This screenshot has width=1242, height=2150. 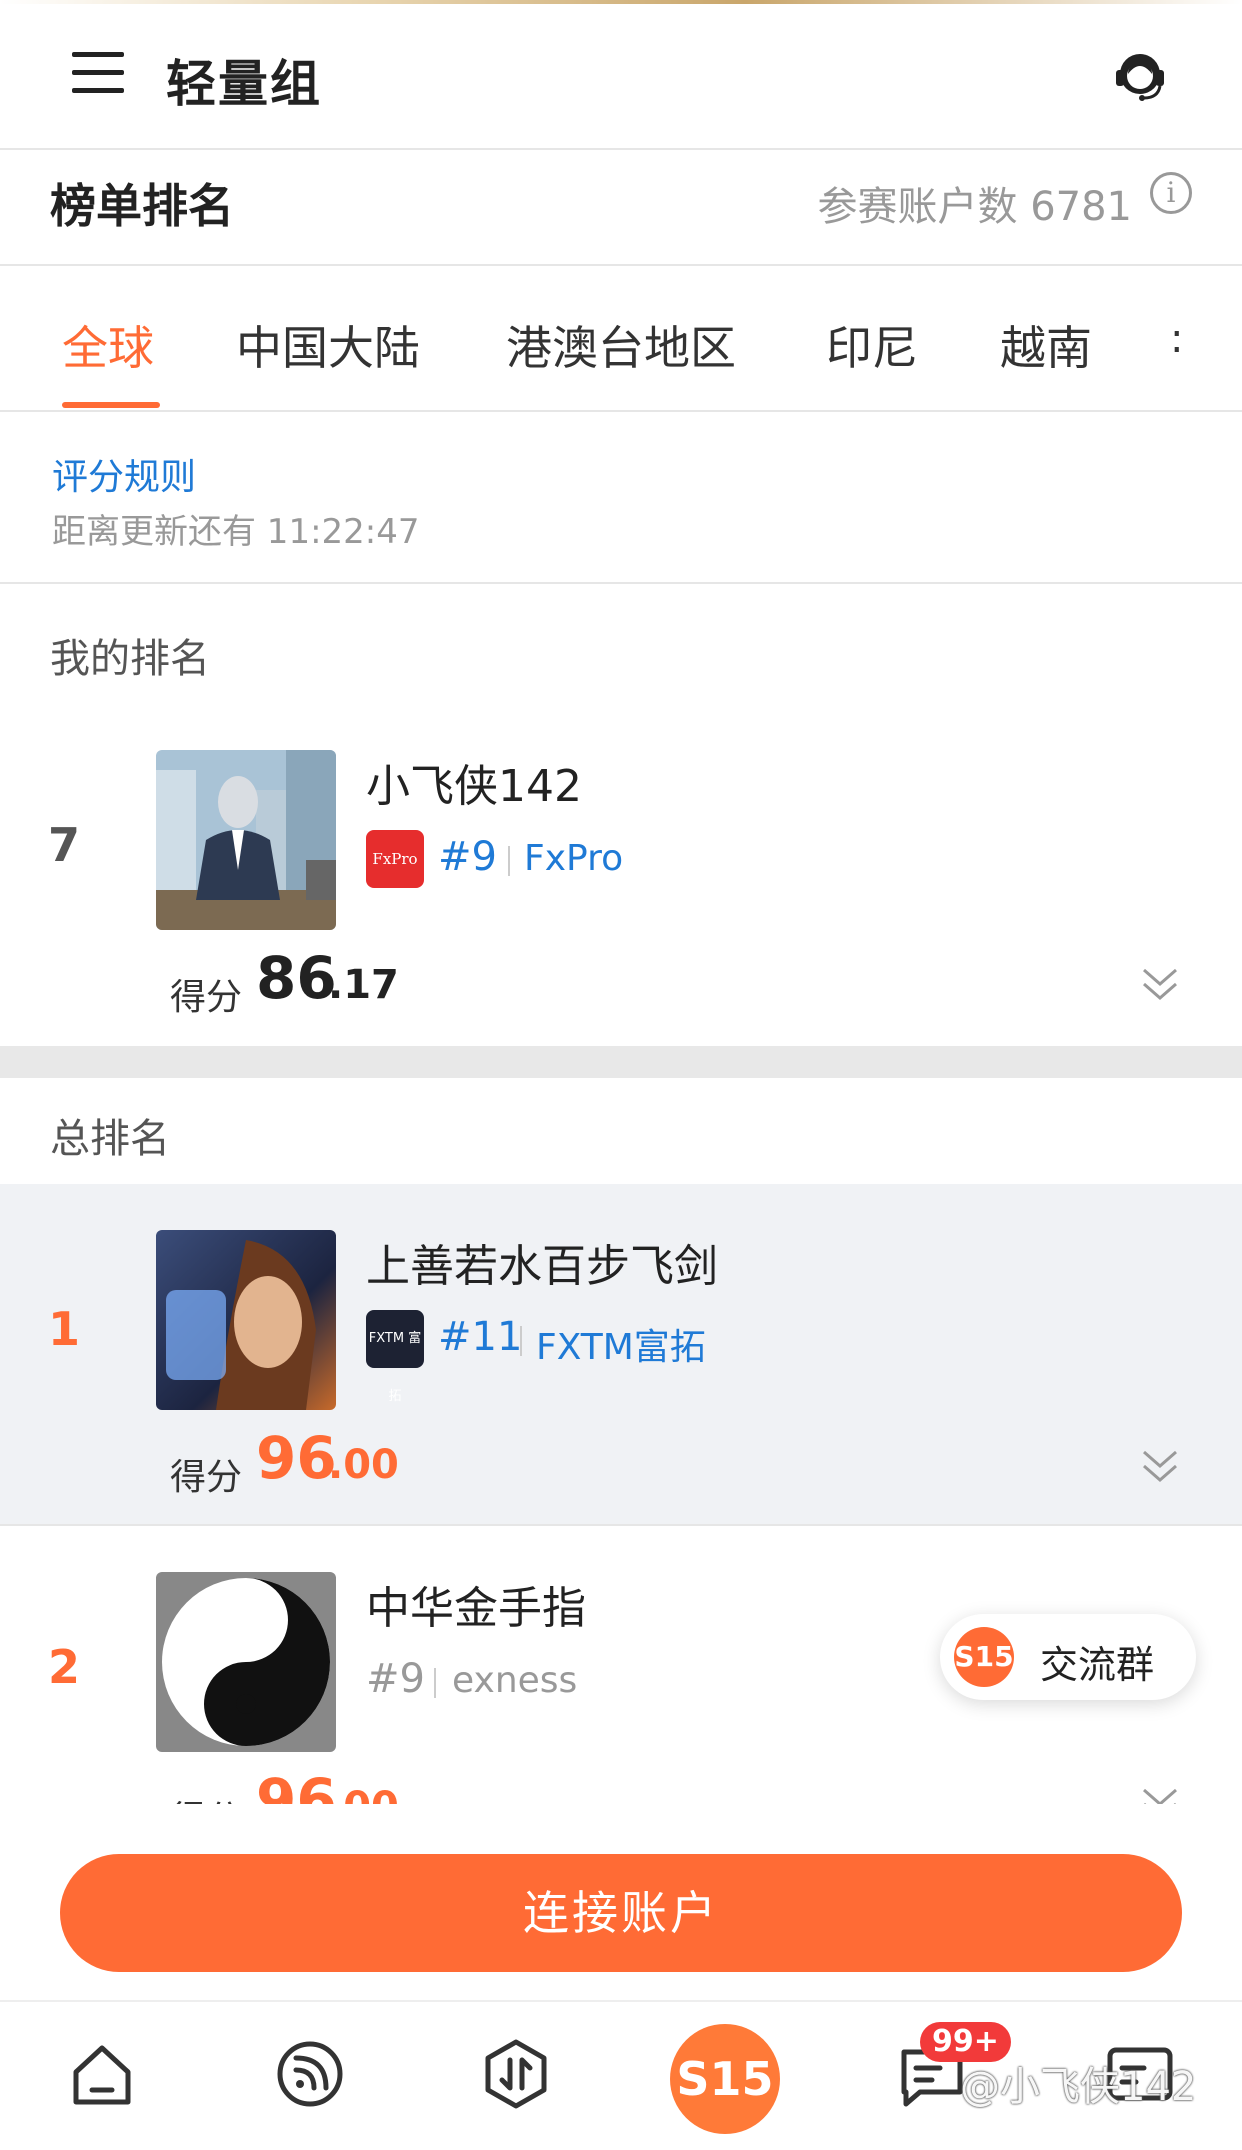 I want to click on broker-name: exness, so click(x=515, y=1680).